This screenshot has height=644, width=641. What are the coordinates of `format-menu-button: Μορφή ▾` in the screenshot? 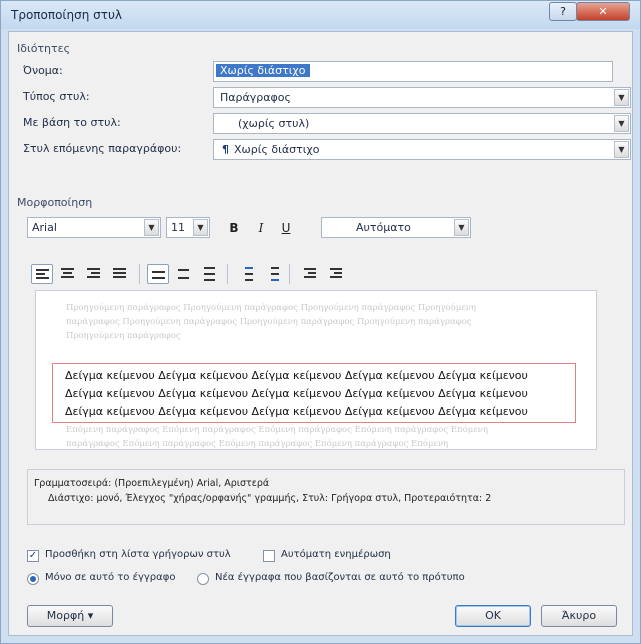 It's located at (70, 616).